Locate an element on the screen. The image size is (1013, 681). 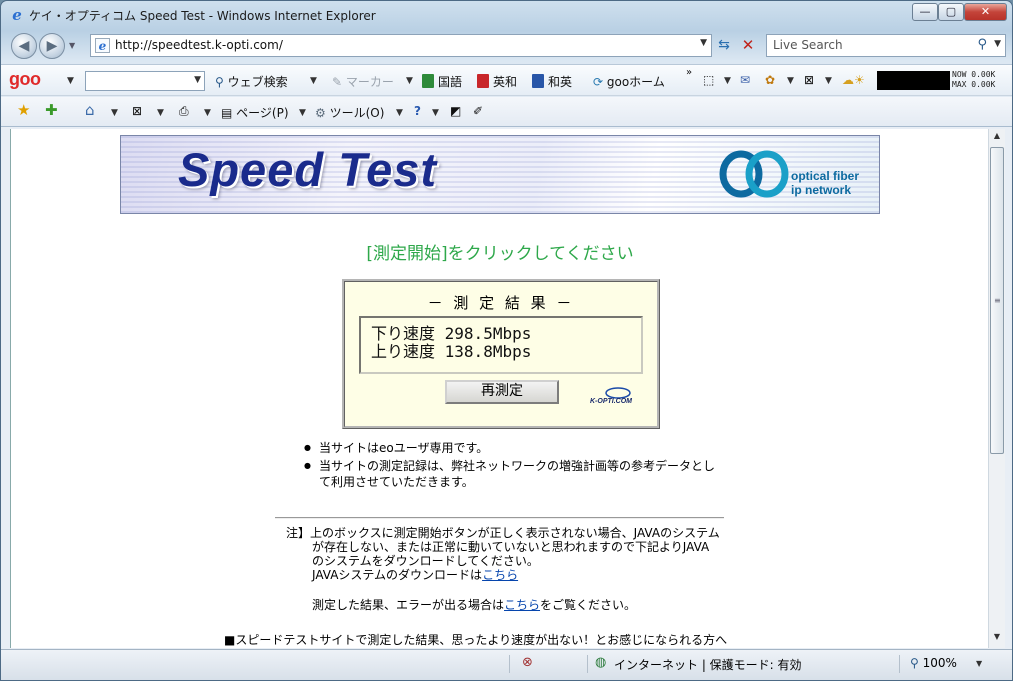
mail-icon: ✉ is located at coordinates (745, 80).